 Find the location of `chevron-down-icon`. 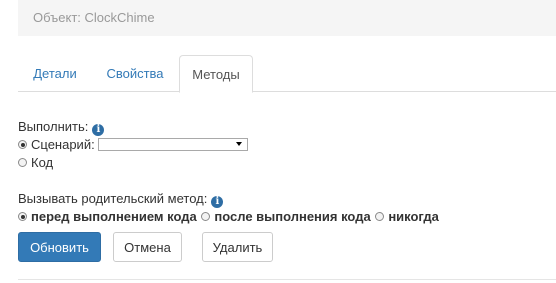

chevron-down-icon is located at coordinates (238, 144).